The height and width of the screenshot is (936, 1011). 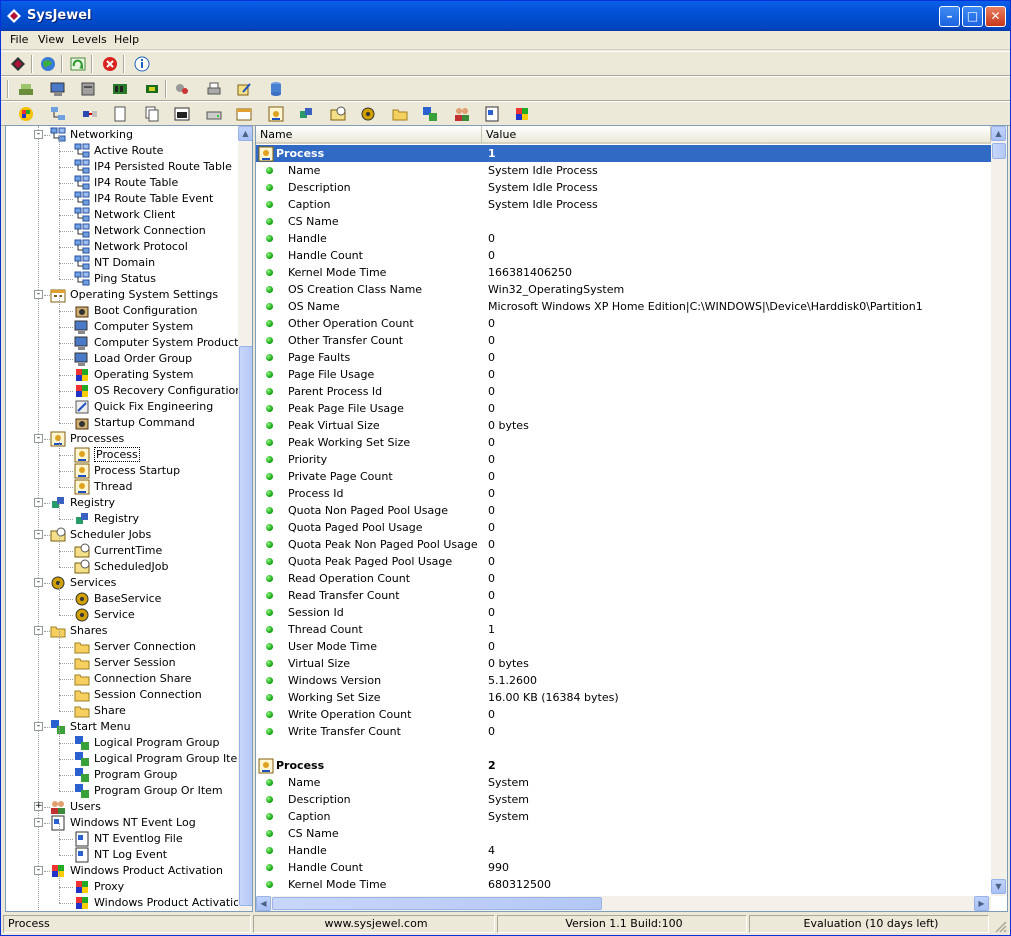 I want to click on home-icon, so click(x=18, y=64).